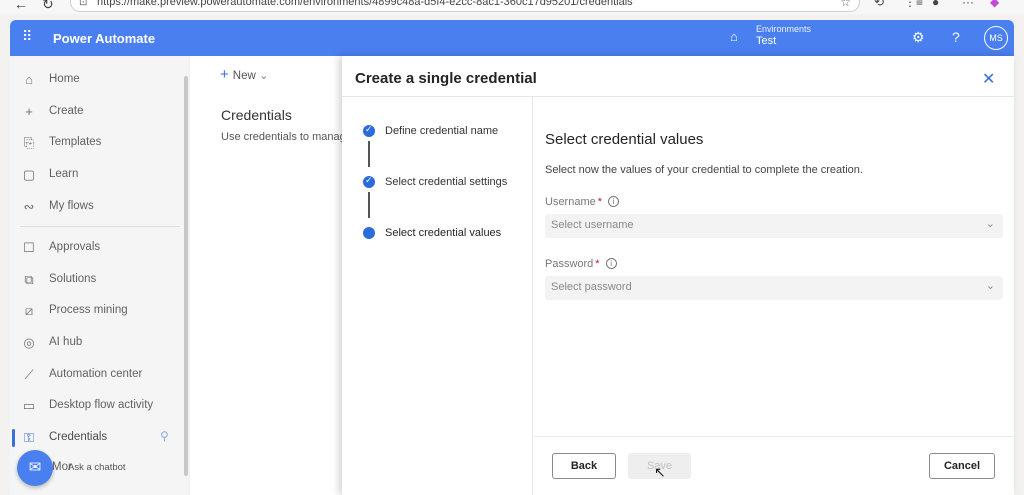 Image resolution: width=1024 pixels, height=495 pixels. What do you see at coordinates (64, 174) in the screenshot?
I see `nav-item-label: Learn` at bounding box center [64, 174].